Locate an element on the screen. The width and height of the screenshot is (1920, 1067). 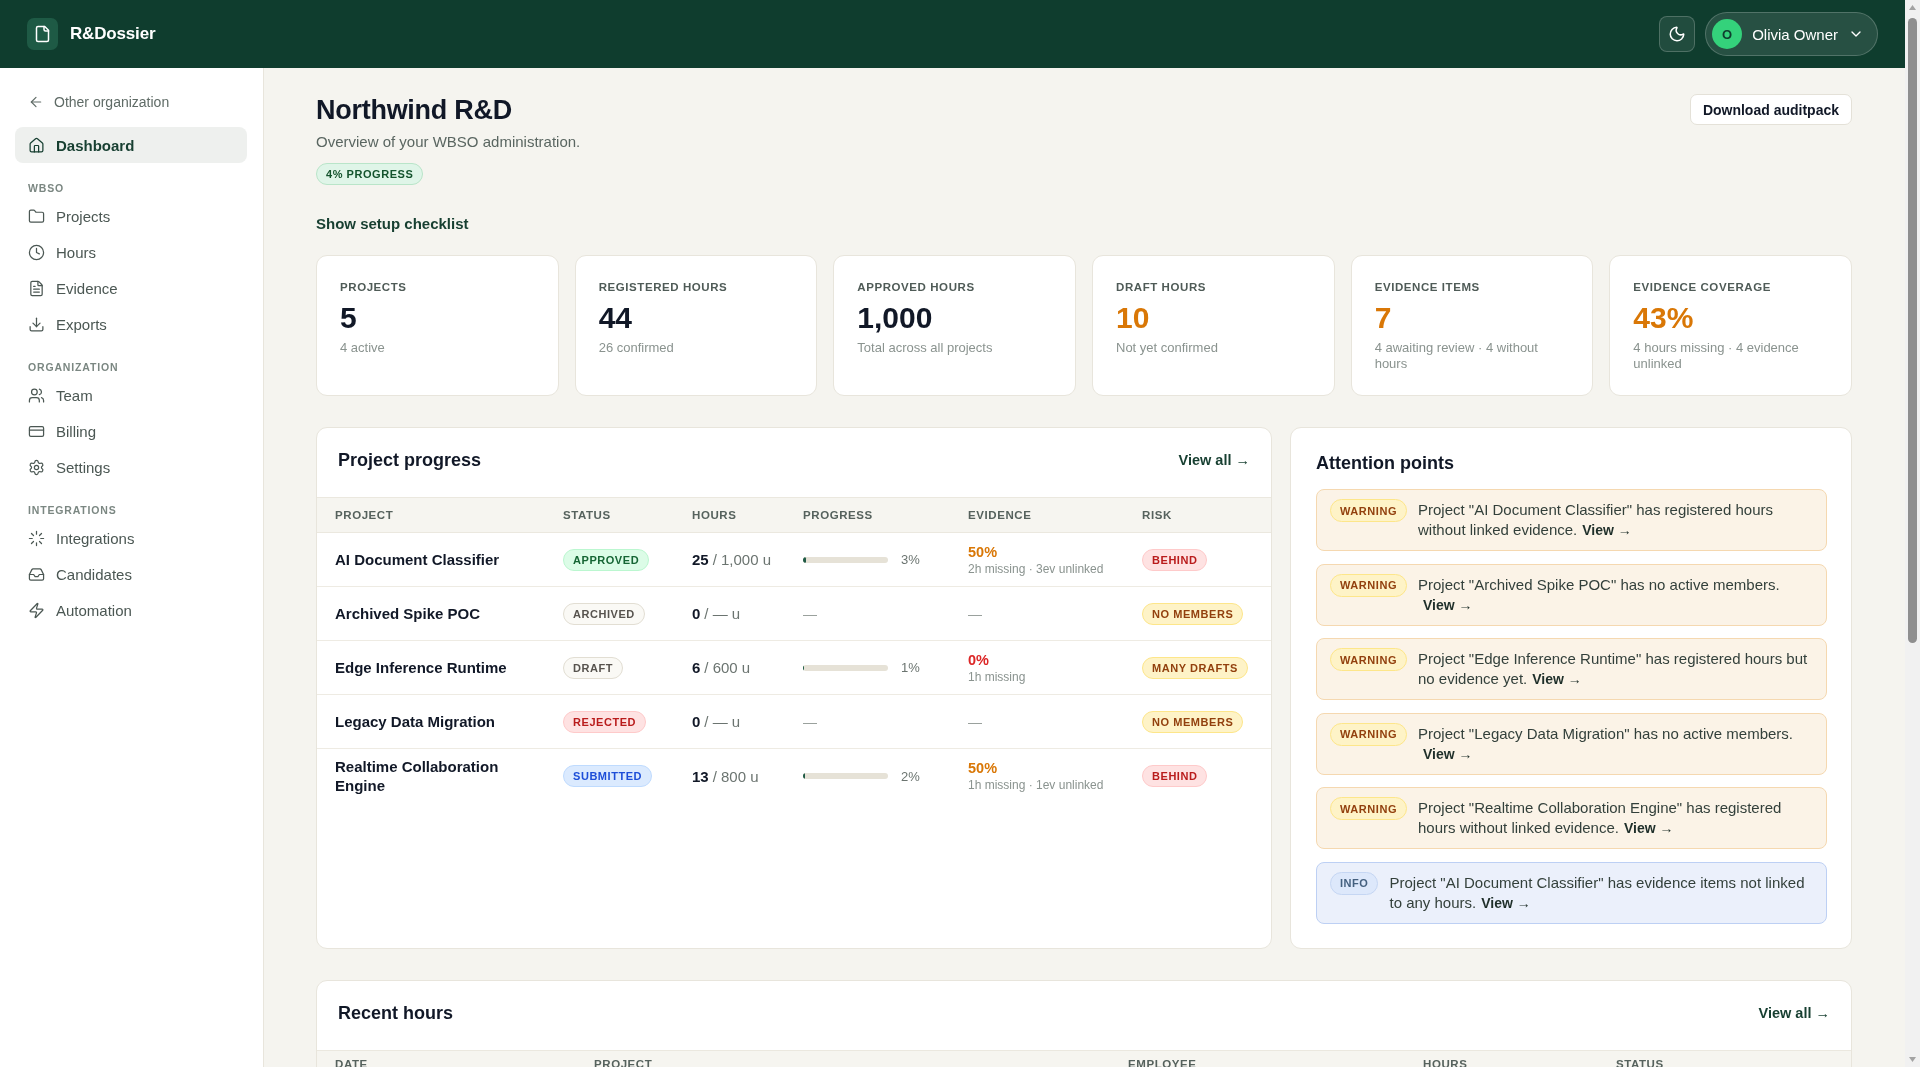
hours-logged: 25 is located at coordinates (700, 559).